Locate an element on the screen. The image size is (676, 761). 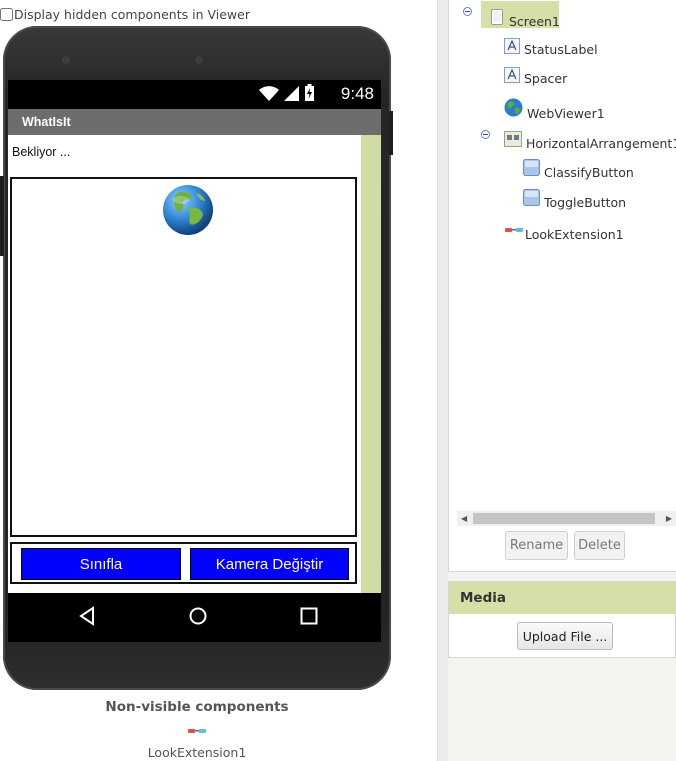
nonvisible-item-lookextension: LookExtension1 is located at coordinates (197, 752).